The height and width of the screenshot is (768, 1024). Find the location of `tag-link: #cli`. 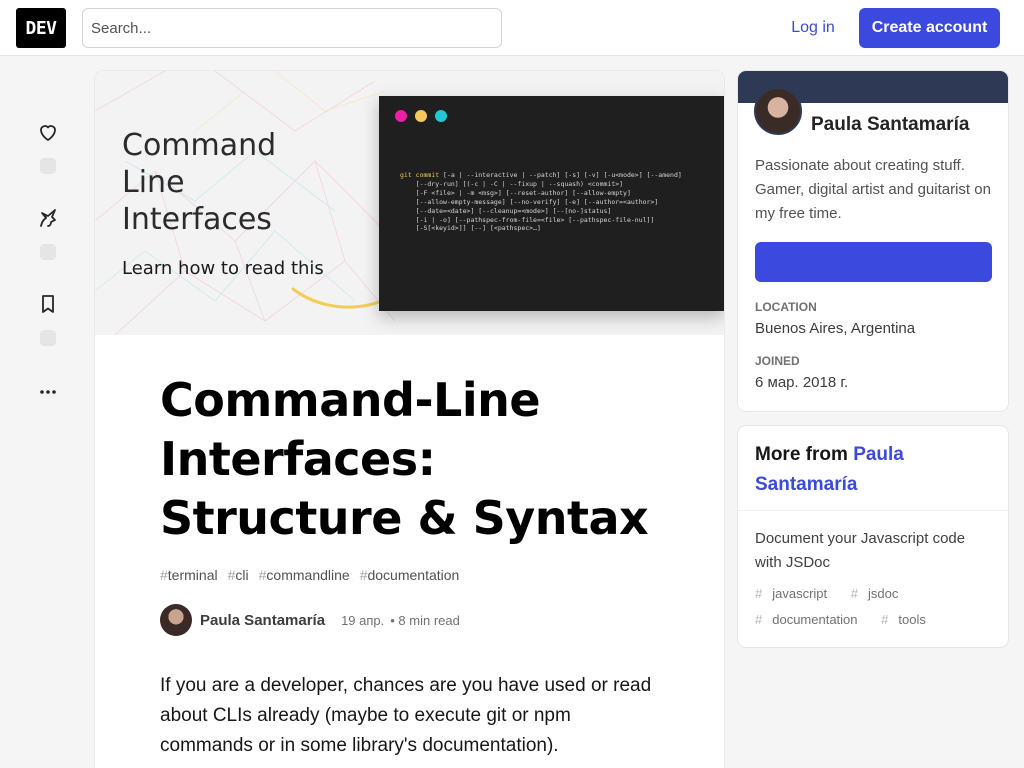

tag-link: #cli is located at coordinates (238, 575).